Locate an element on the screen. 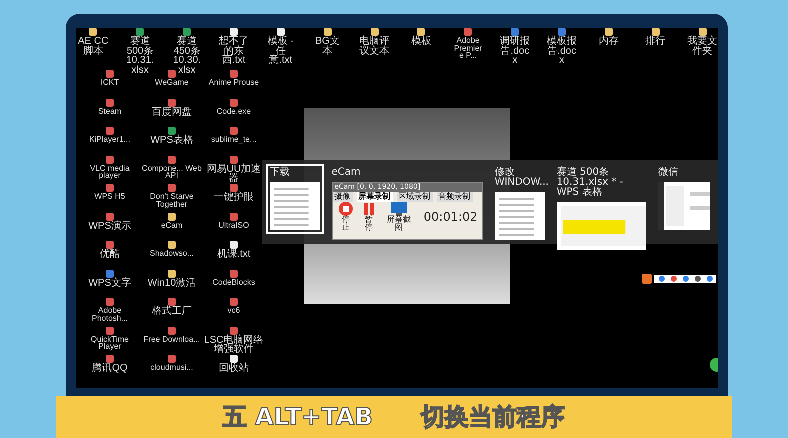 Image resolution: width=788 pixels, height=438 pixels. desktop-icon-label: CodeBlocks is located at coordinates (234, 282).